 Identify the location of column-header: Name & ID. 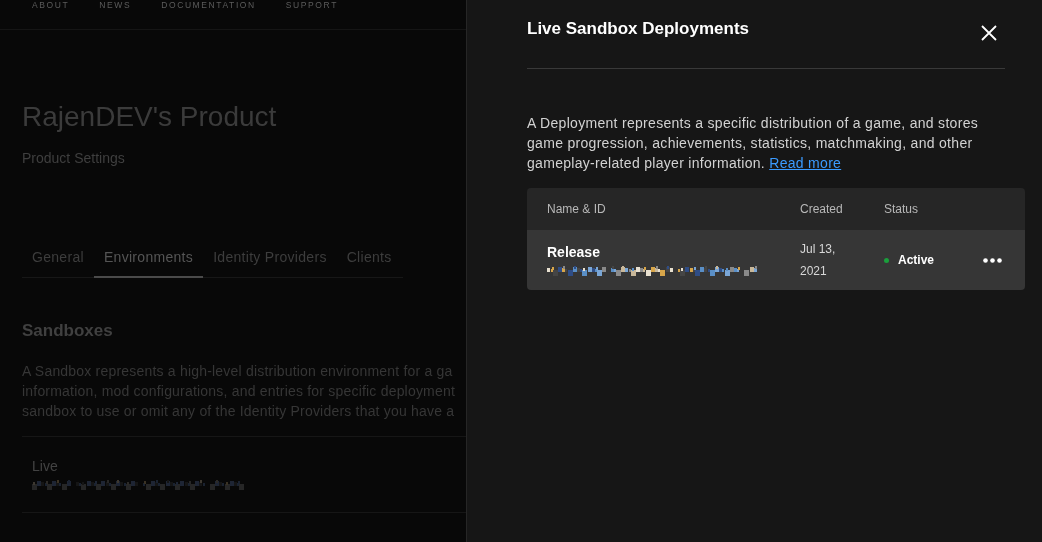
(577, 209).